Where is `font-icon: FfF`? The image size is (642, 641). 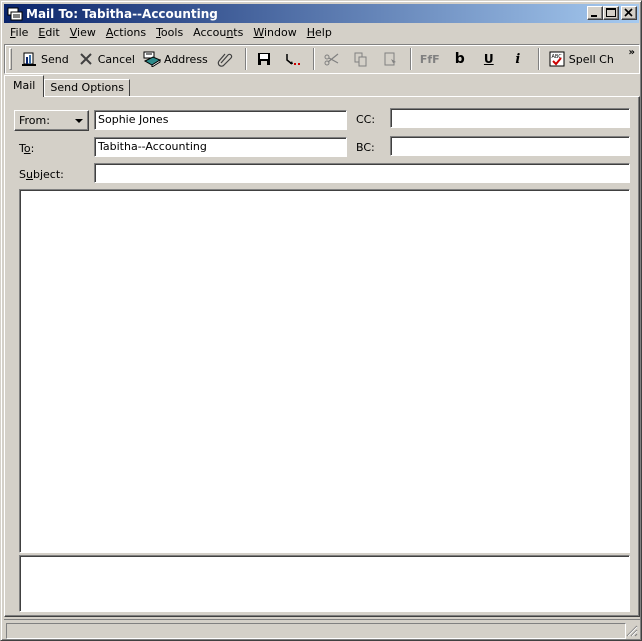 font-icon: FfF is located at coordinates (429, 59).